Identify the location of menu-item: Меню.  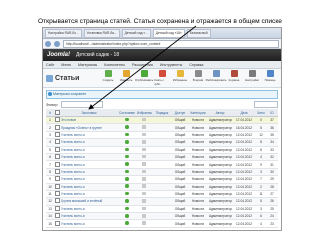
(66, 65).